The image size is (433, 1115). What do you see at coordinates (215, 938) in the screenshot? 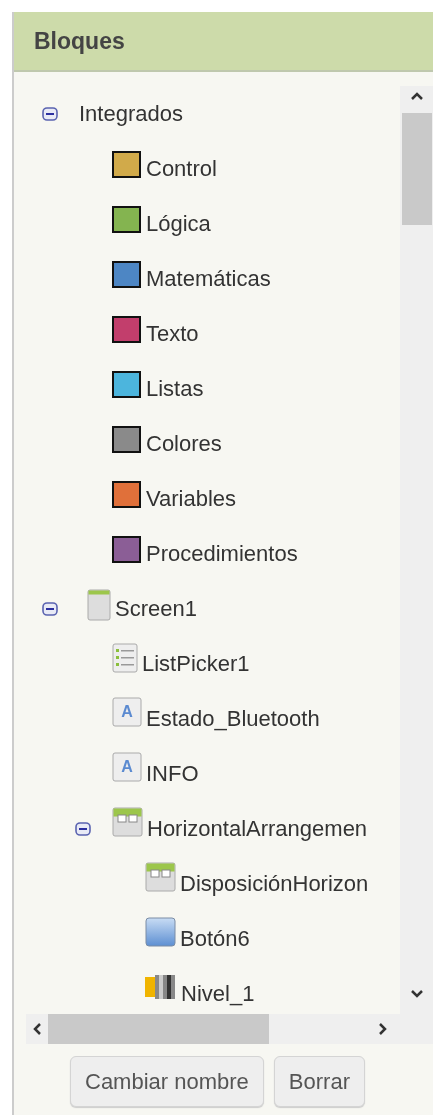
I see `tree-item: Botón6` at bounding box center [215, 938].